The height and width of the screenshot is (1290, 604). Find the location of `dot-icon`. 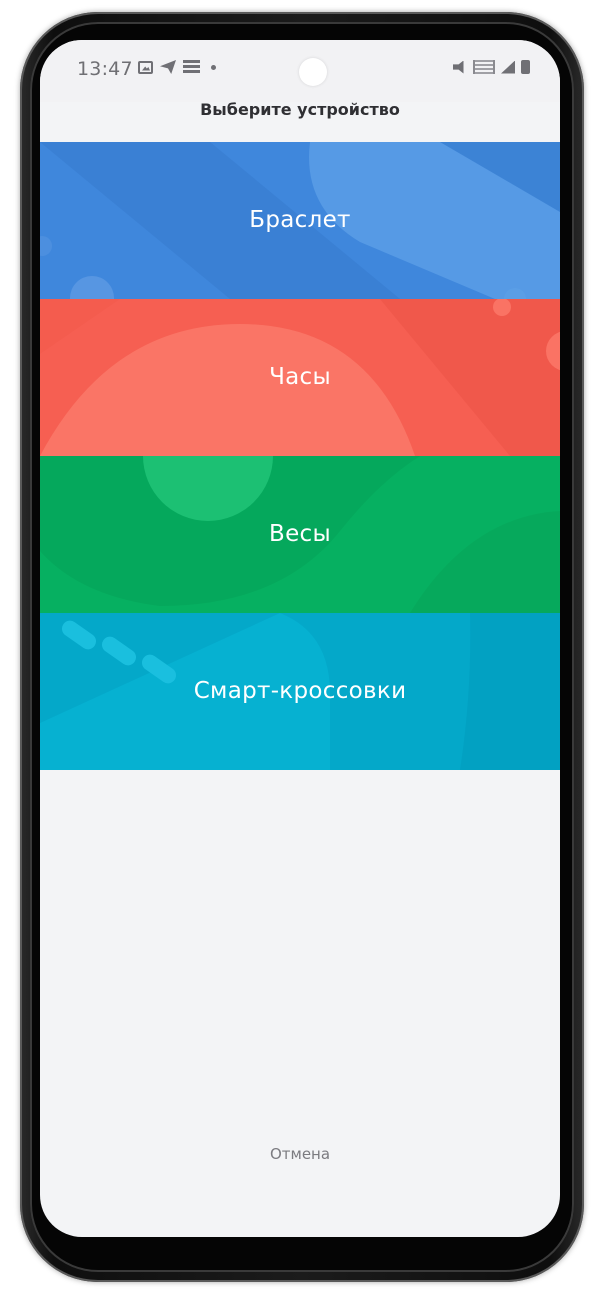

dot-icon is located at coordinates (213, 67).